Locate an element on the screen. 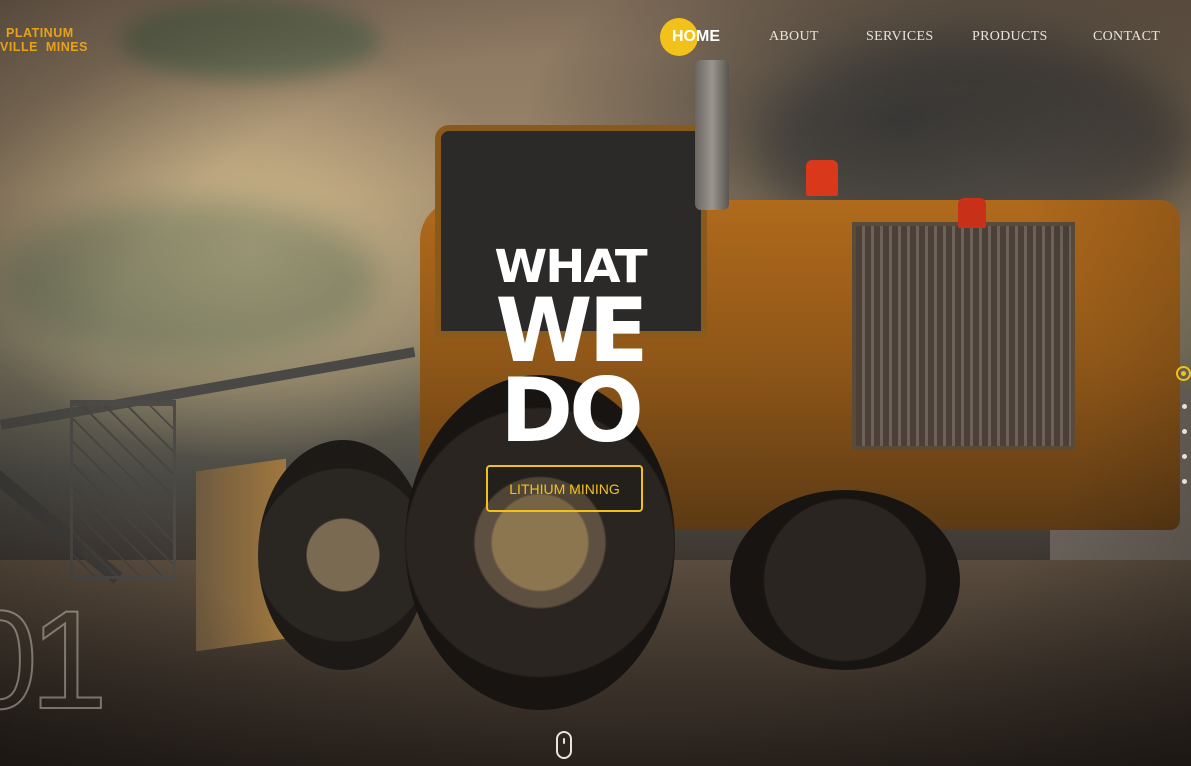 This screenshot has width=1191, height=766. slide-dot-1-active is located at coordinates (1183, 373).